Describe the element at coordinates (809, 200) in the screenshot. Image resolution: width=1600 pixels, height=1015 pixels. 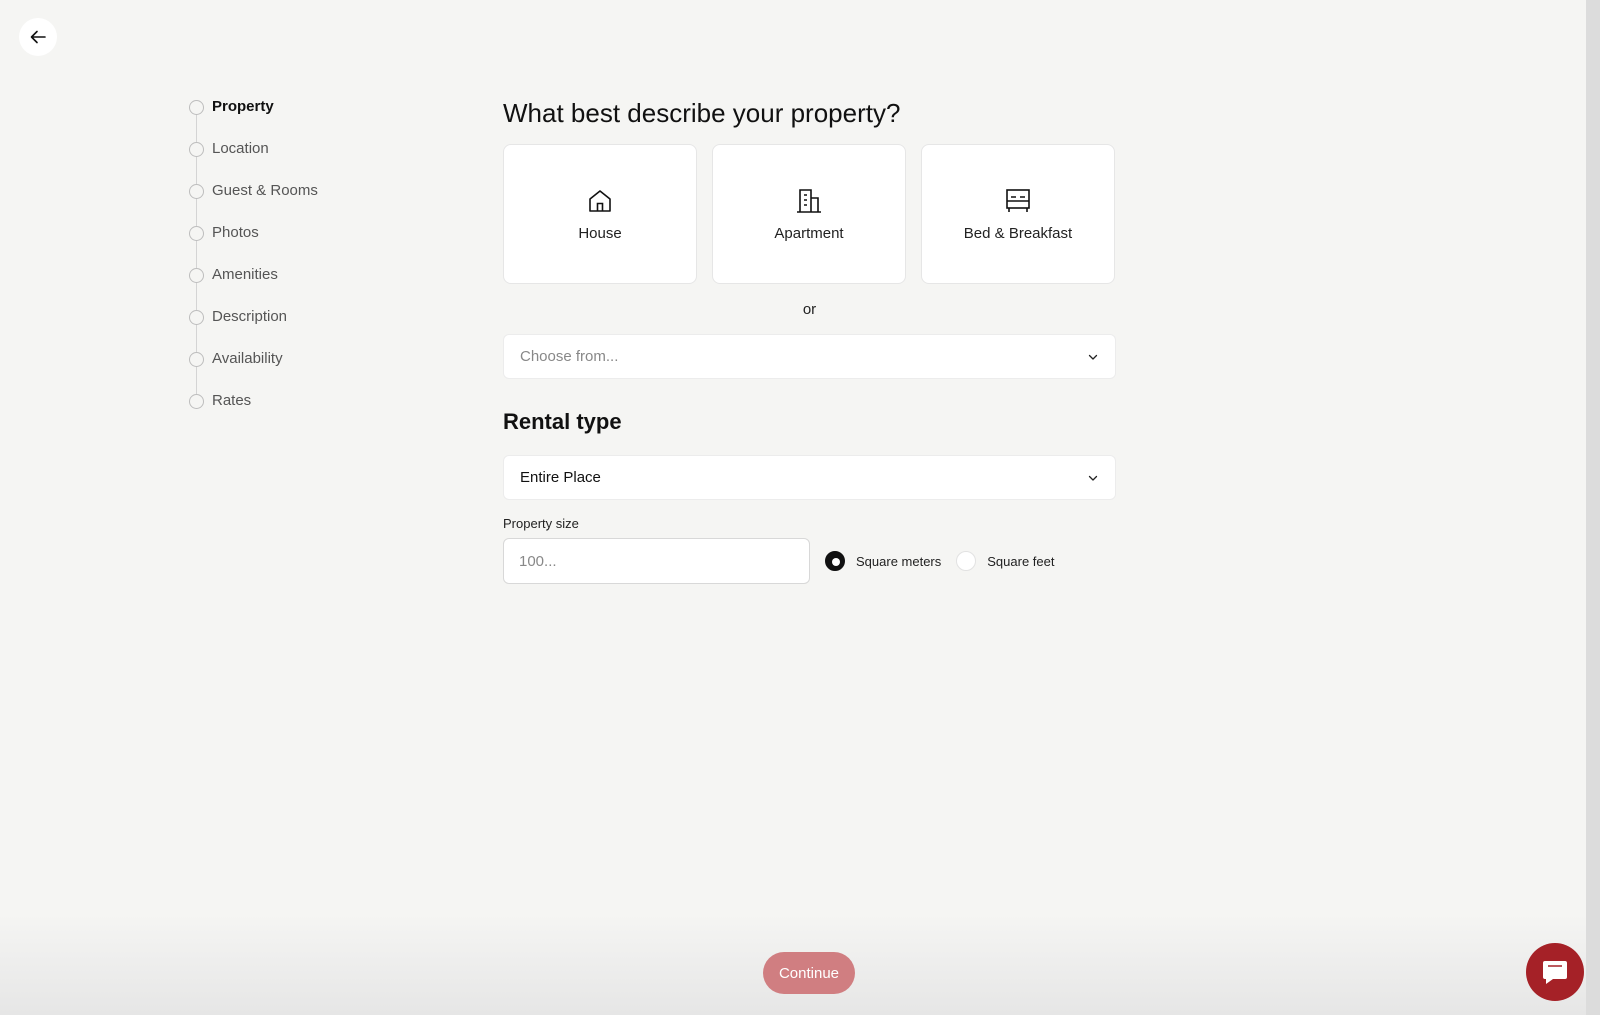
I see `apartment-building-icon` at that location.